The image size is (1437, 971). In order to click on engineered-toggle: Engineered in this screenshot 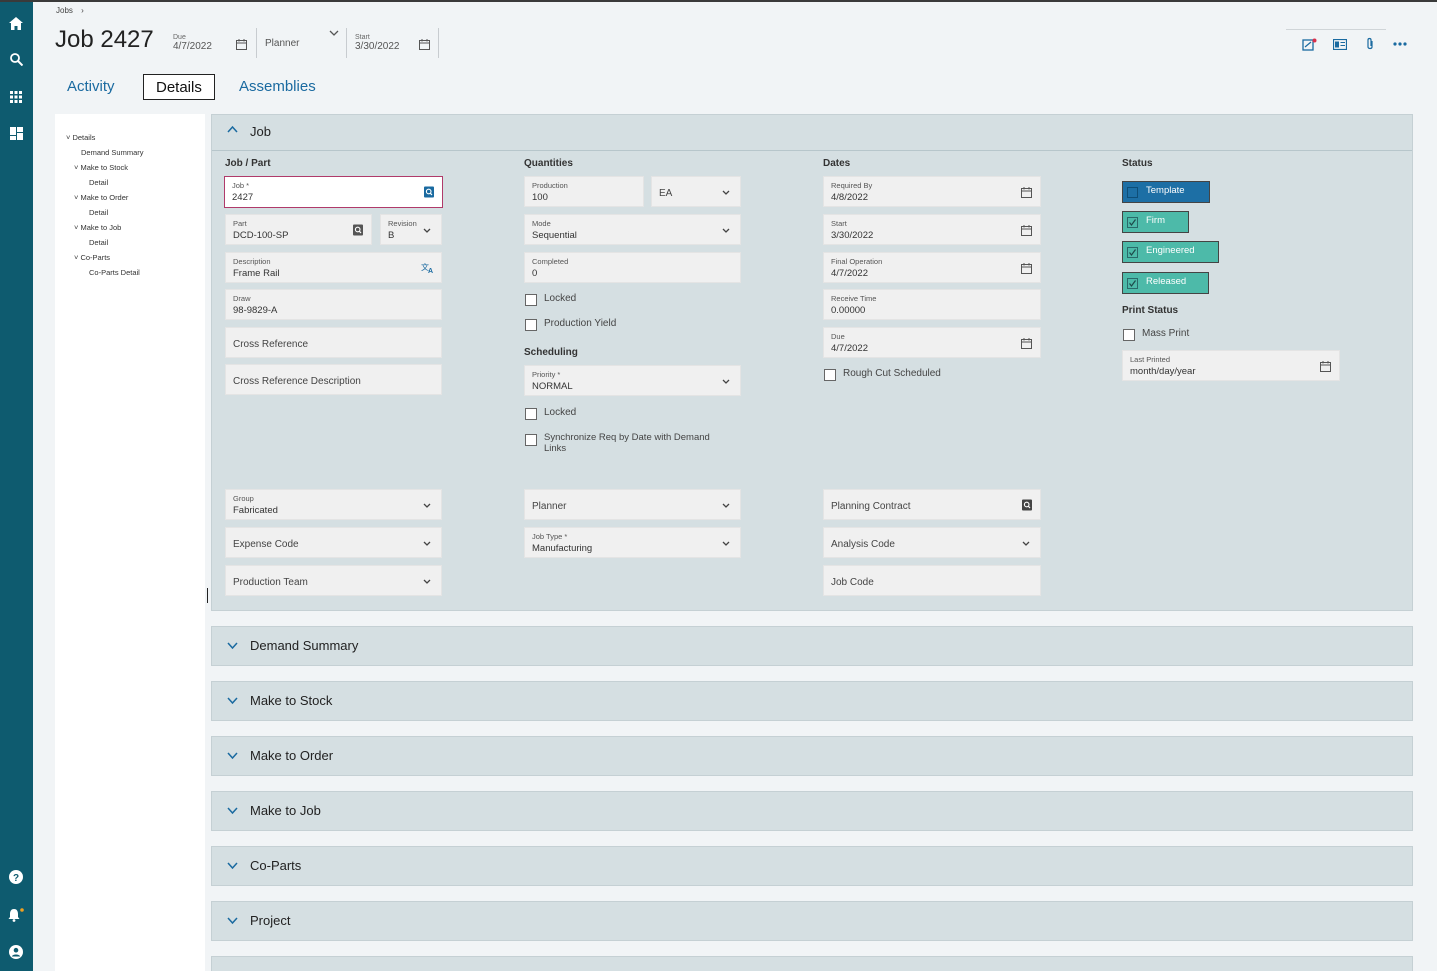, I will do `click(1170, 252)`.